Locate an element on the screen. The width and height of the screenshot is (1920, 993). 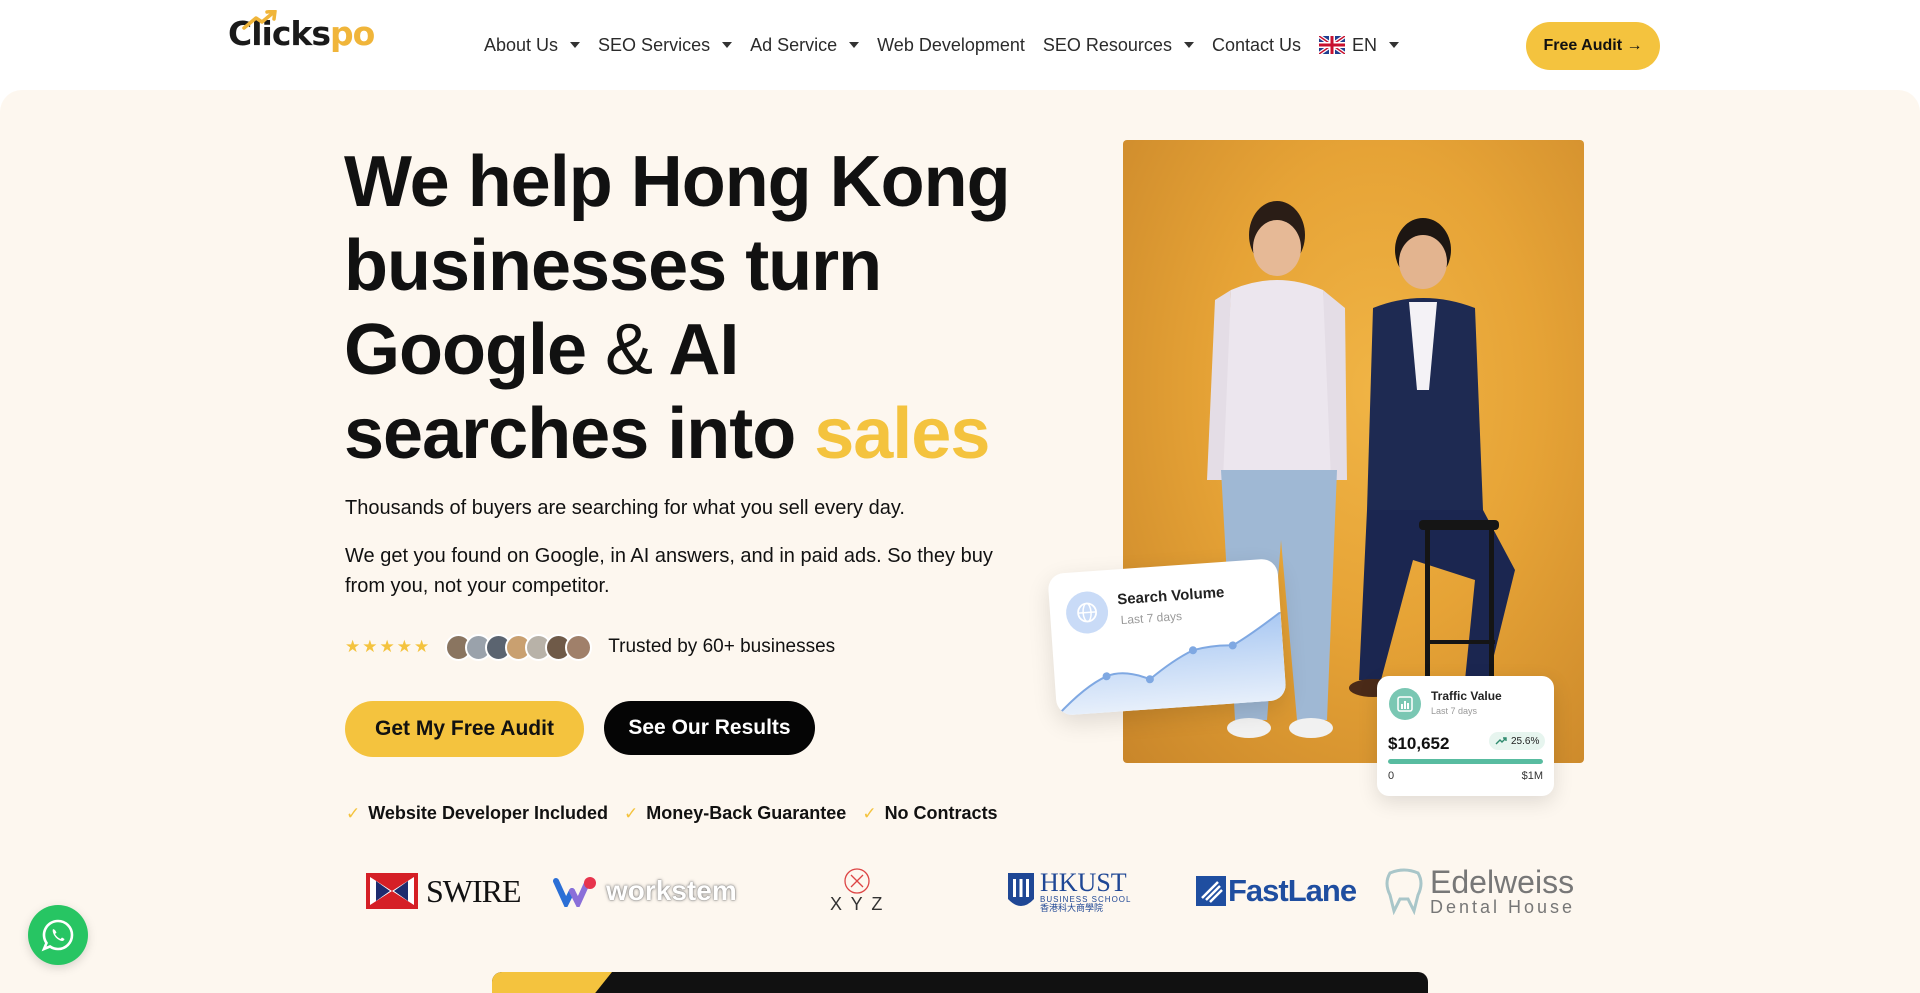
trust-row: ★ ★ ★ ★ ★ Trusted by 60+ businesses is located at coordinates (590, 647).